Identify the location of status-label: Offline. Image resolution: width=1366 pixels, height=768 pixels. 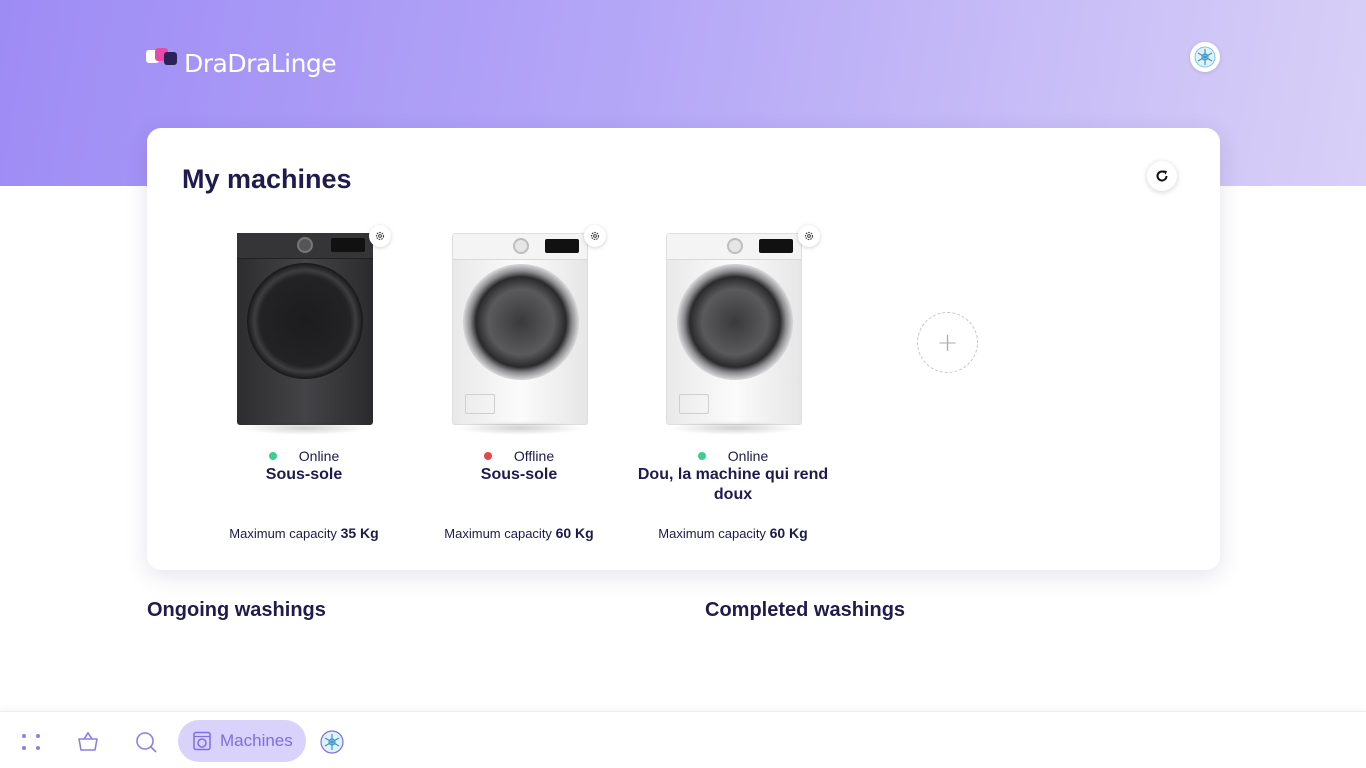
(534, 456).